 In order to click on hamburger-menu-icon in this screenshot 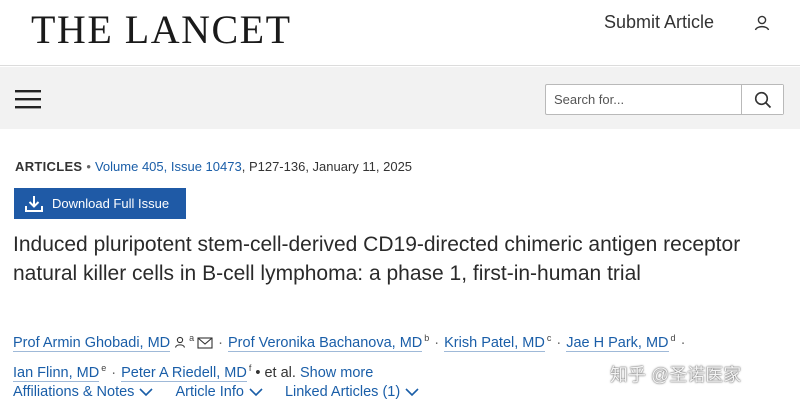, I will do `click(28, 99)`.